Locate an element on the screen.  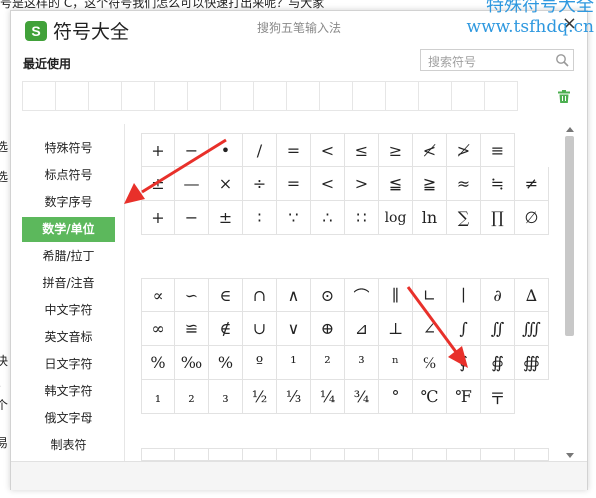
symbol-cell: ∫ is located at coordinates (464, 329).